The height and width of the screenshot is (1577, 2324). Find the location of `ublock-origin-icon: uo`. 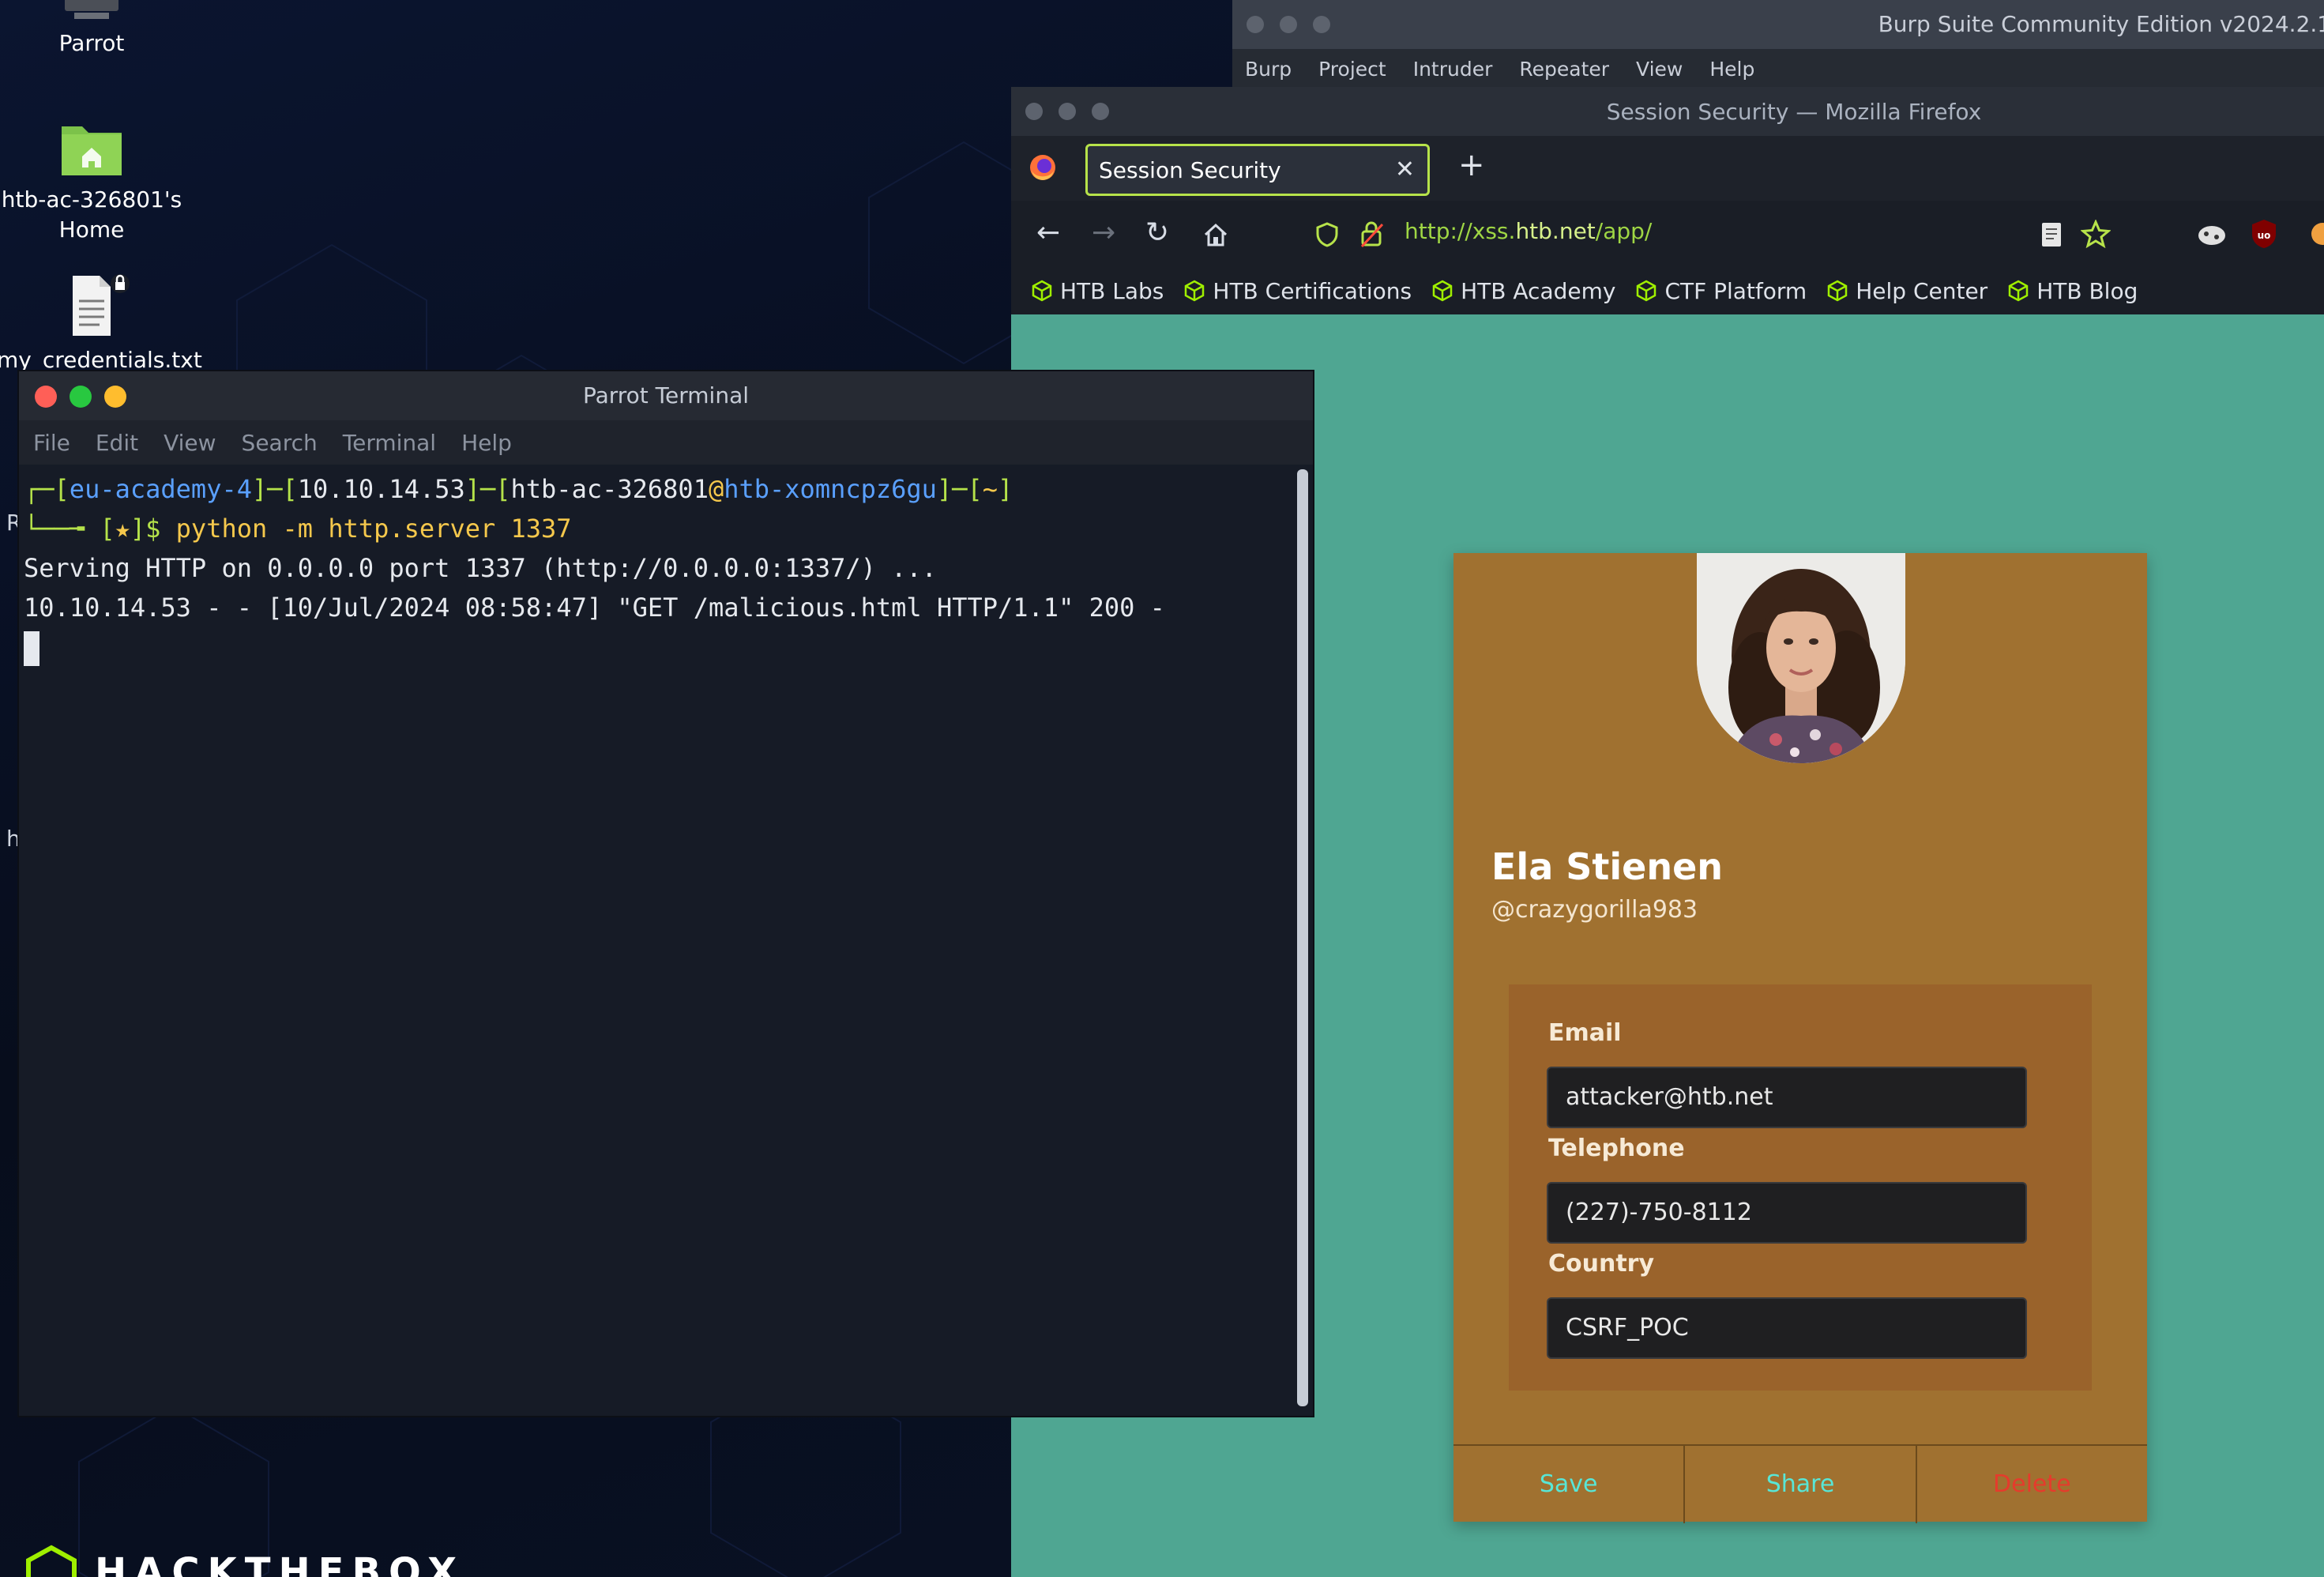

ublock-origin-icon: uo is located at coordinates (2264, 234).